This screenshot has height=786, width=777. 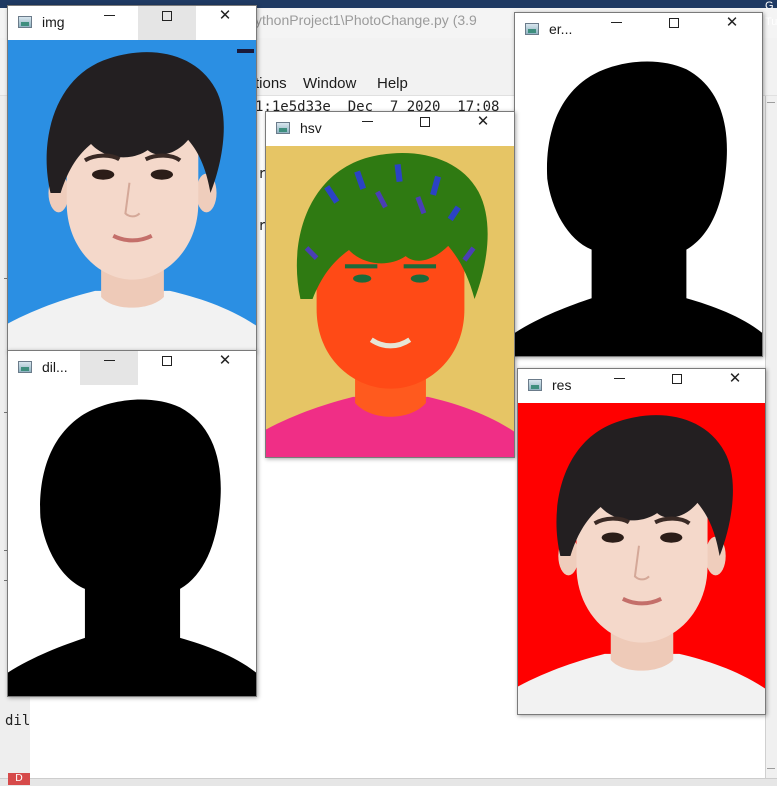 I want to click on window-titlebar: dil... ✕, so click(x=132, y=368).